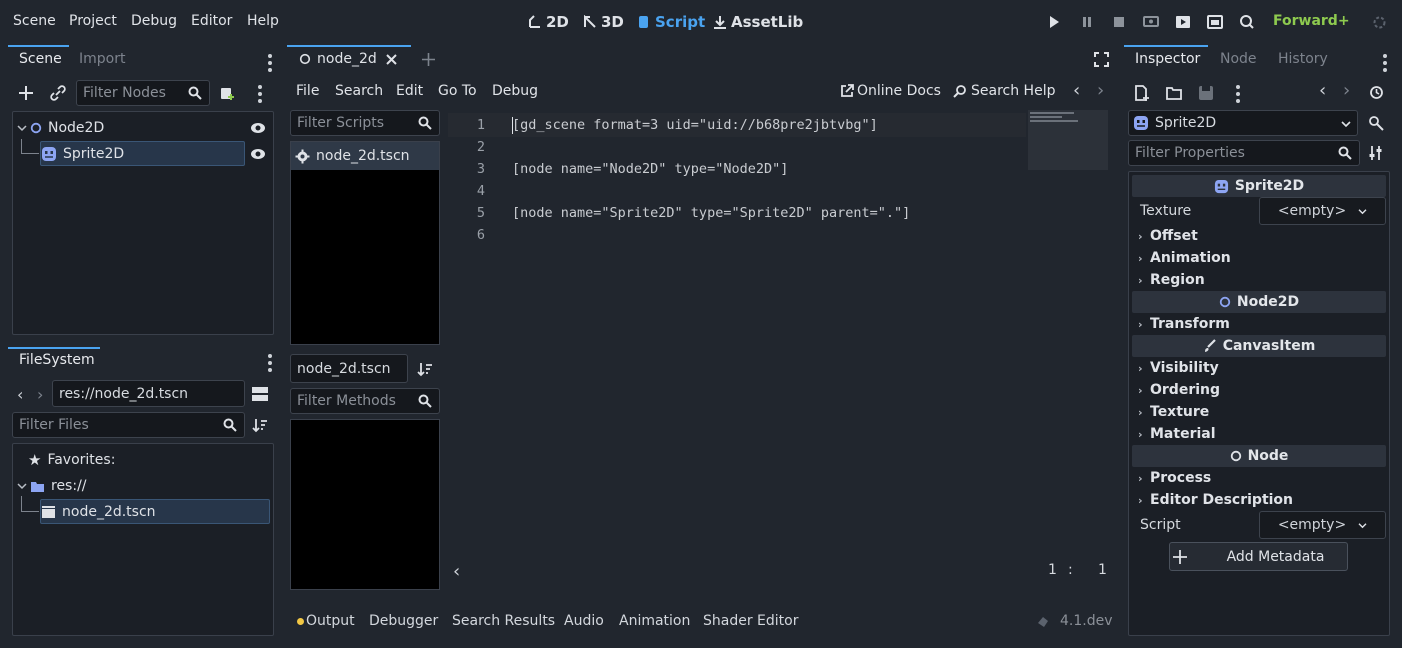 The height and width of the screenshot is (648, 1402). What do you see at coordinates (307, 91) in the screenshot?
I see `script-menu-file: File` at bounding box center [307, 91].